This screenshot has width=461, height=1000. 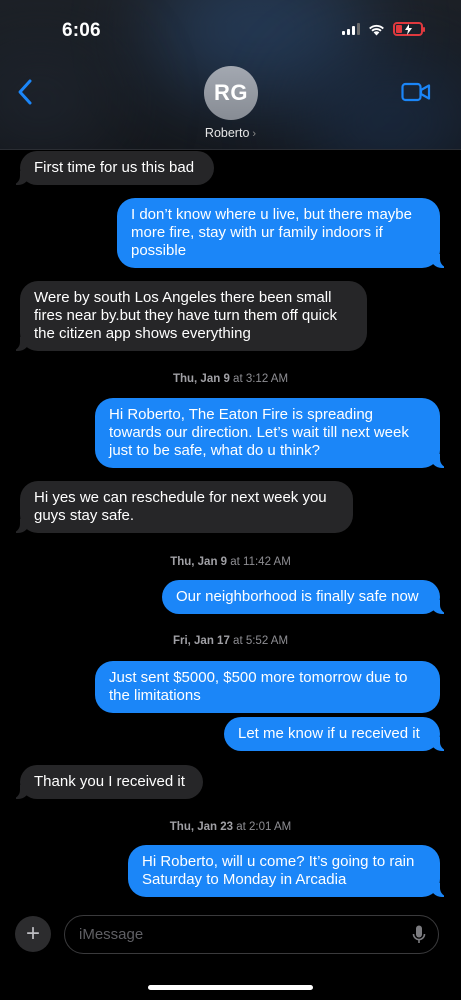 I want to click on contact-name-label: Roberto, so click(x=227, y=133).